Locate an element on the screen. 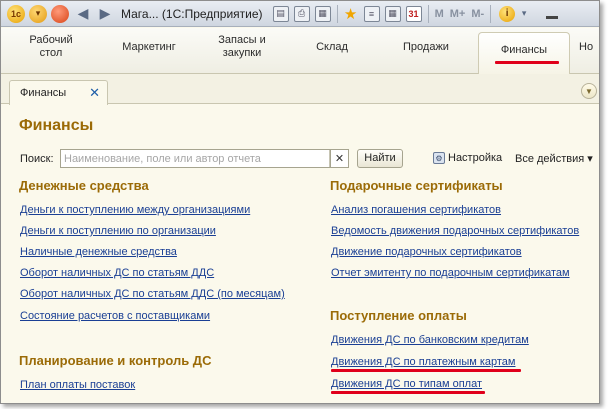 The image size is (608, 409). info-icon: i is located at coordinates (507, 13).